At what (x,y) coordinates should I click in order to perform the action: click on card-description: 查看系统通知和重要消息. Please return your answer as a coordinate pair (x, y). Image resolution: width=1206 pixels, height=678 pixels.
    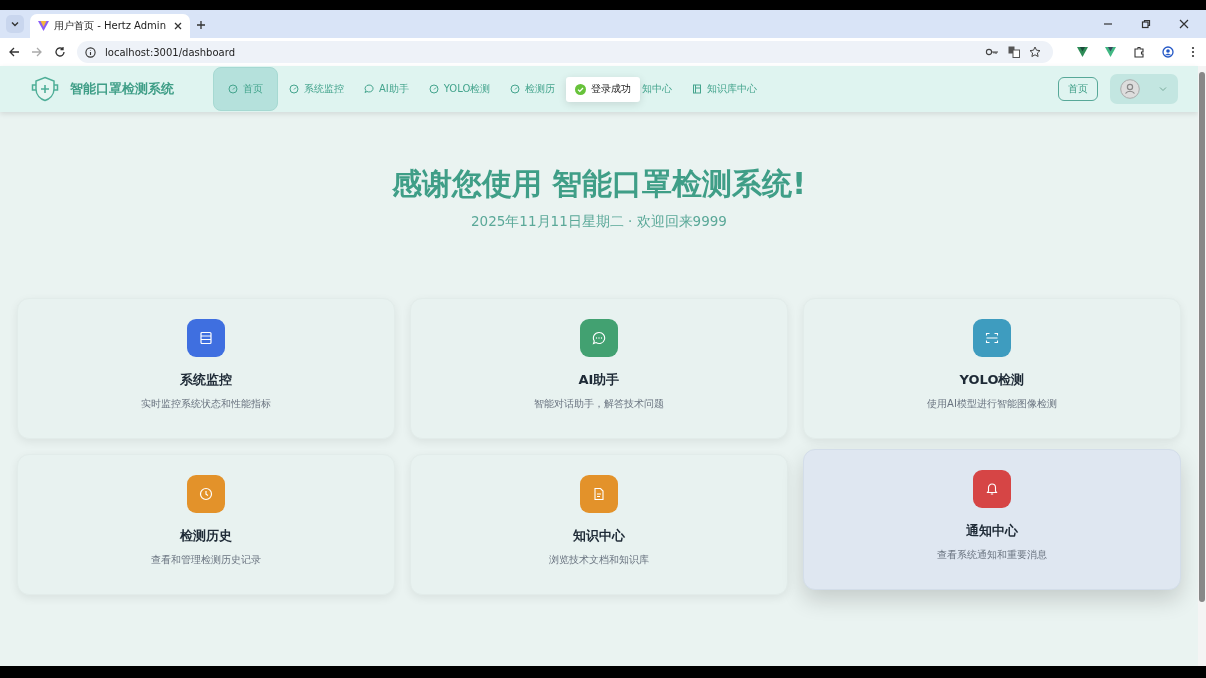
    Looking at the image, I should click on (992, 555).